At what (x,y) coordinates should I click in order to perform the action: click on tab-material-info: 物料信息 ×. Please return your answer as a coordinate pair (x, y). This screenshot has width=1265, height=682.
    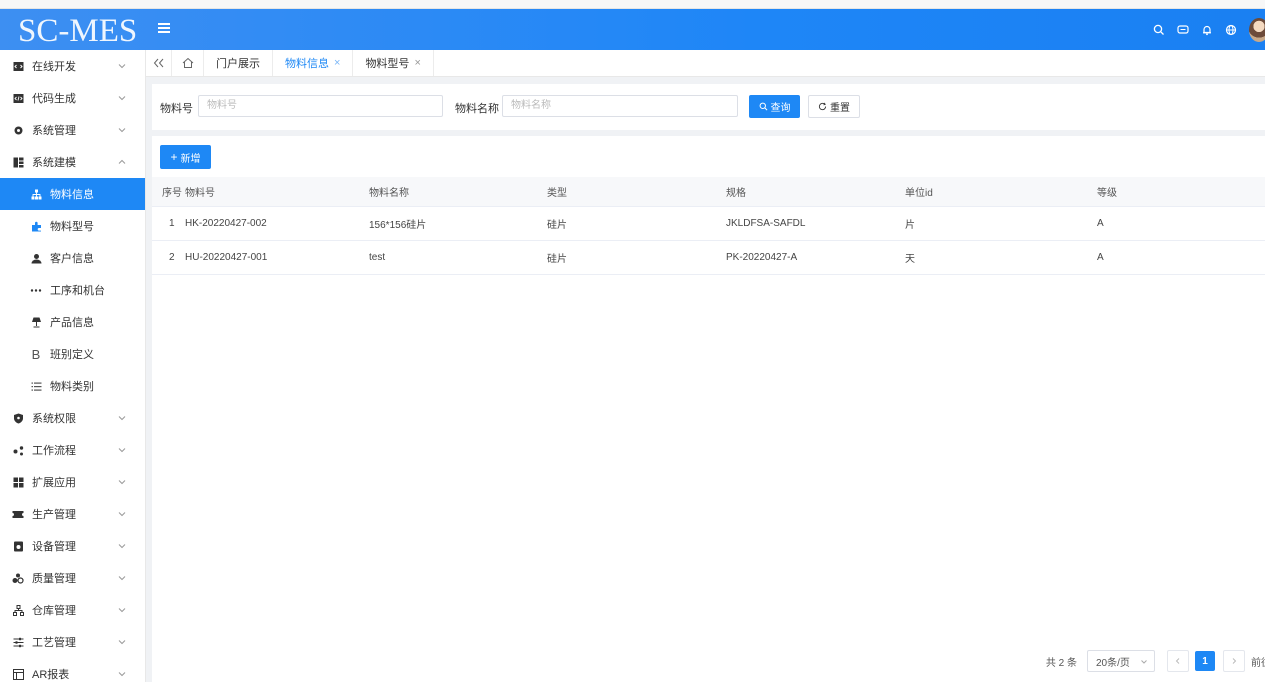
    Looking at the image, I should click on (313, 63).